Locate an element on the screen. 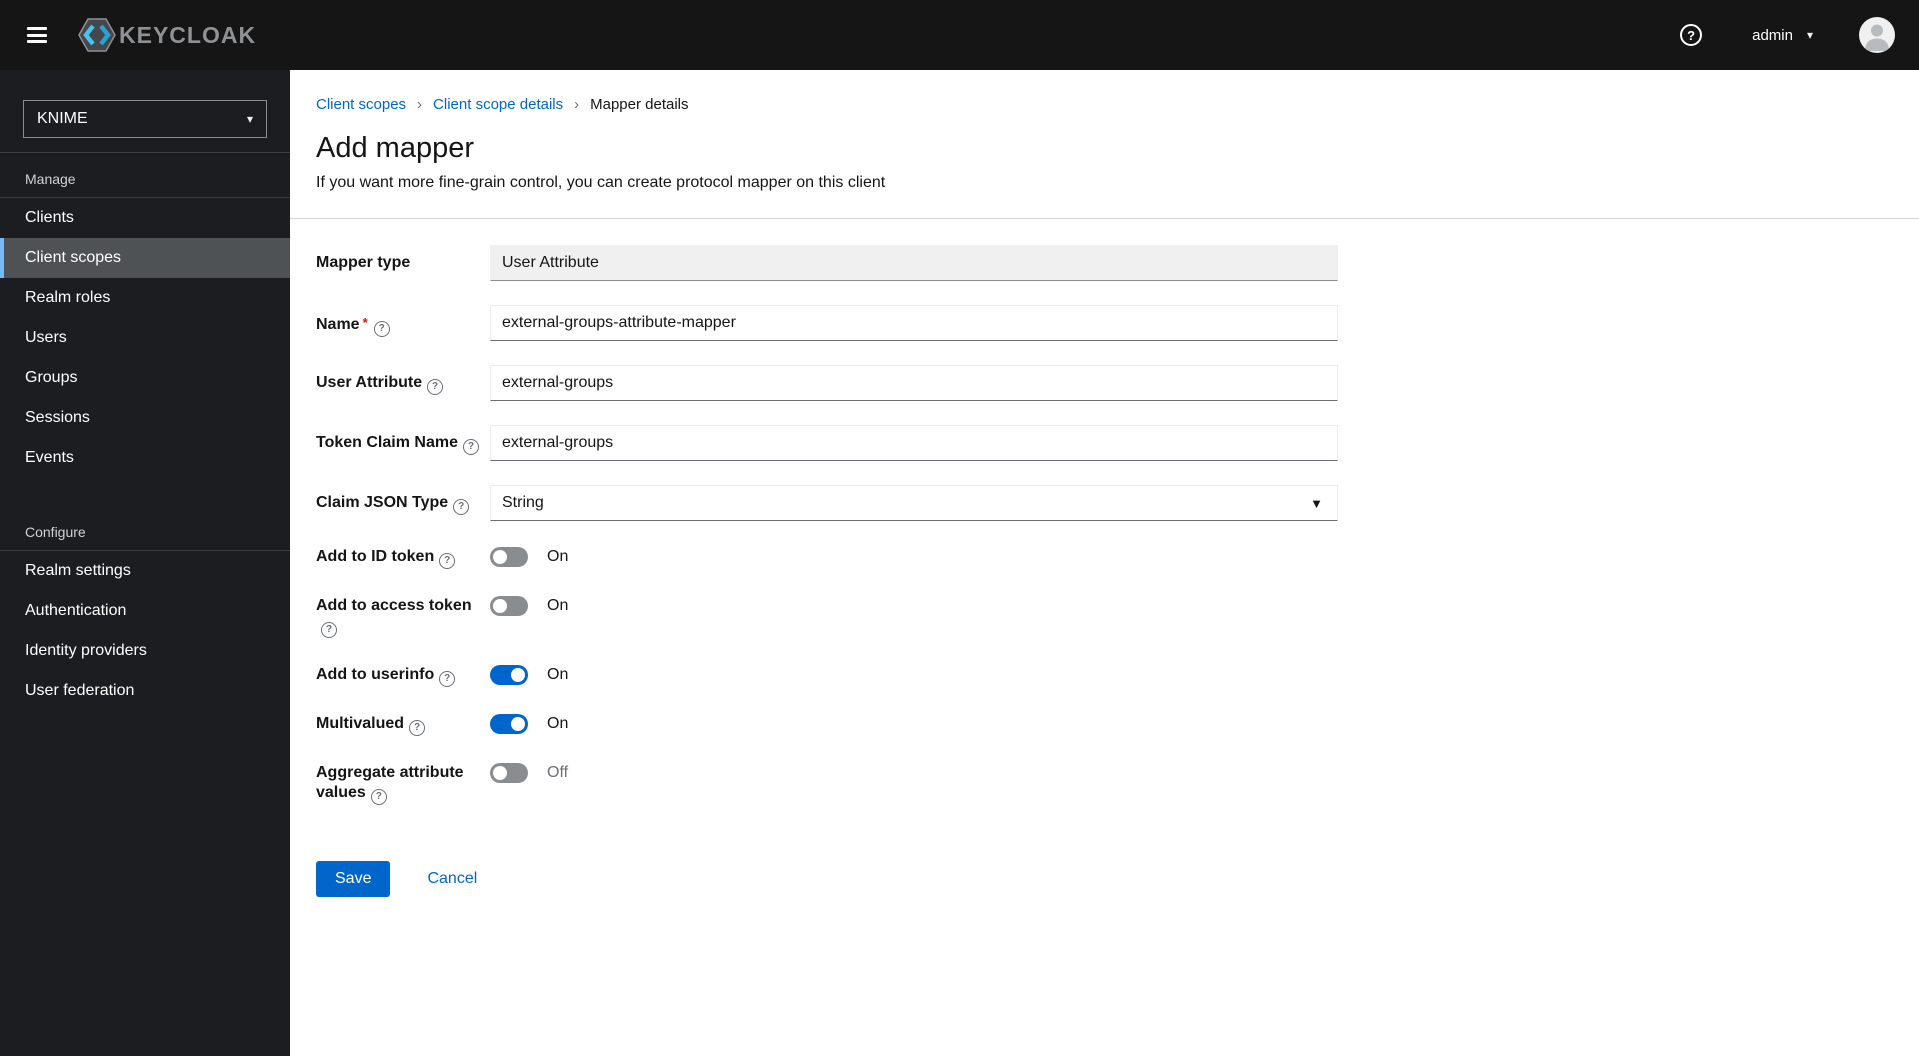 The width and height of the screenshot is (1919, 1056). token-claim-name-label: Token Claim Name? is located at coordinates (403, 443).